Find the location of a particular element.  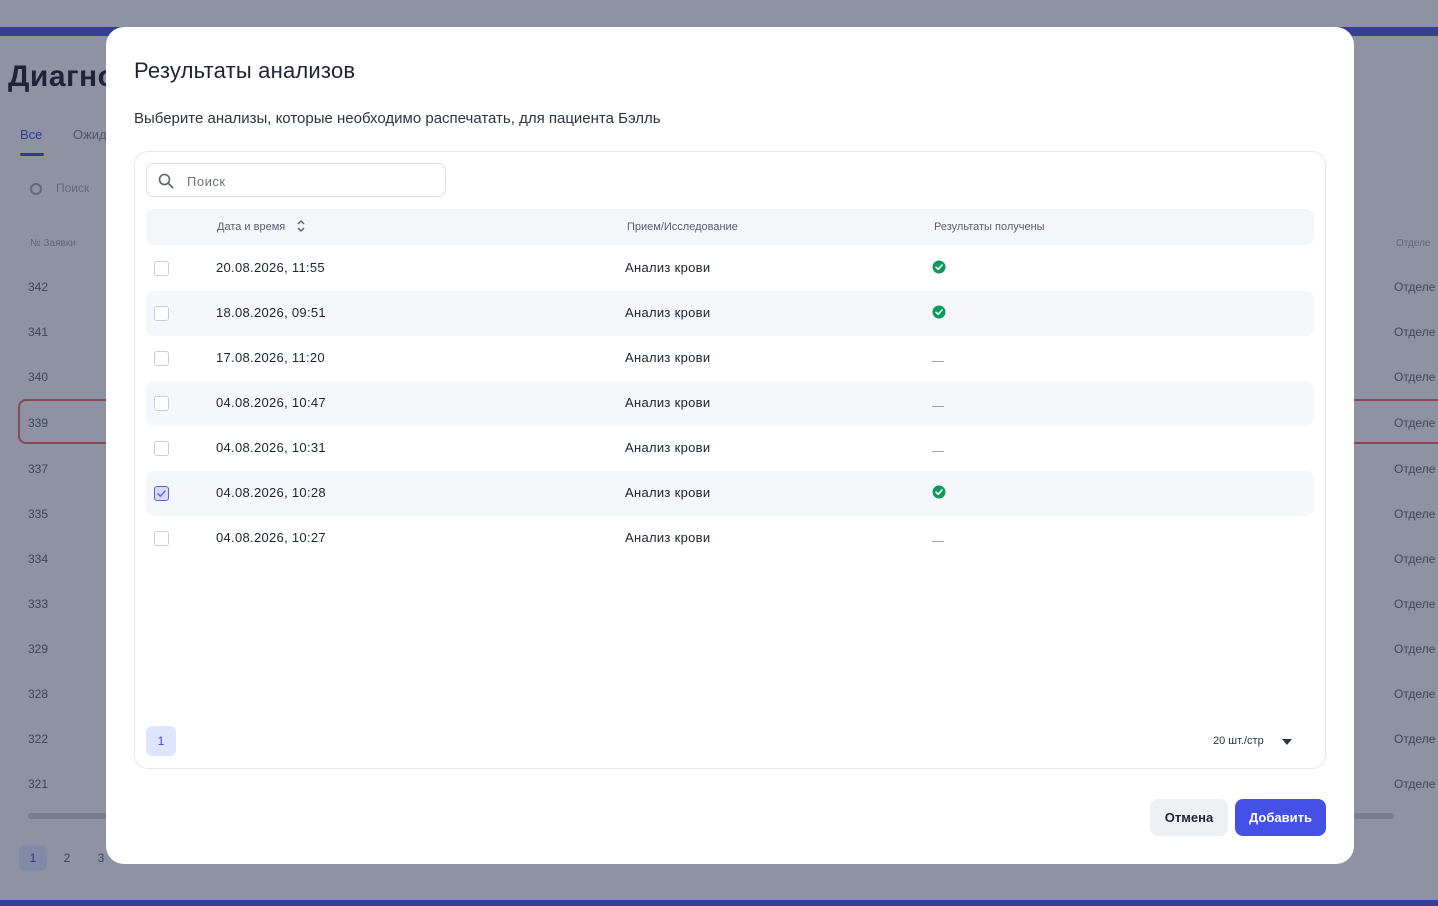

caret-down-icon is located at coordinates (1287, 742).